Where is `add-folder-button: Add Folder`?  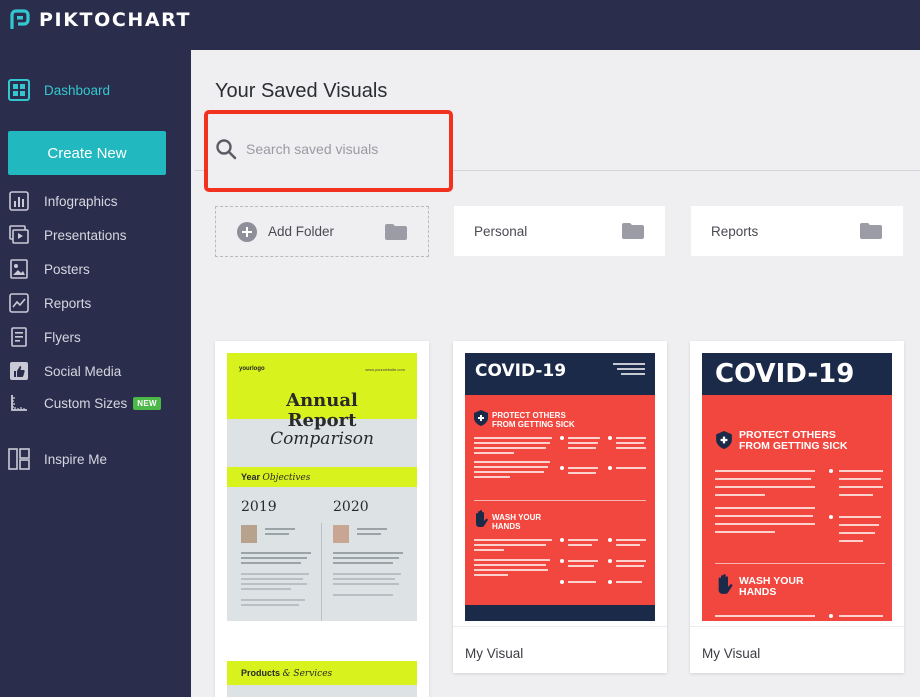
add-folder-button: Add Folder is located at coordinates (322, 231).